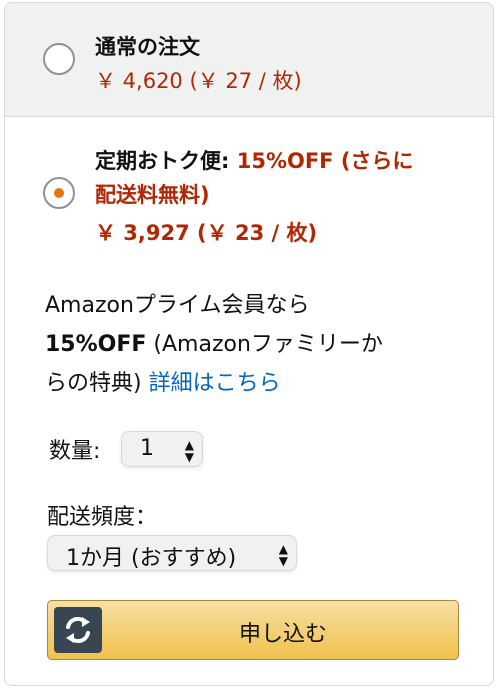 The image size is (500, 692). What do you see at coordinates (162, 449) in the screenshot?
I see `quantity-select: 1 ▲ ▼` at bounding box center [162, 449].